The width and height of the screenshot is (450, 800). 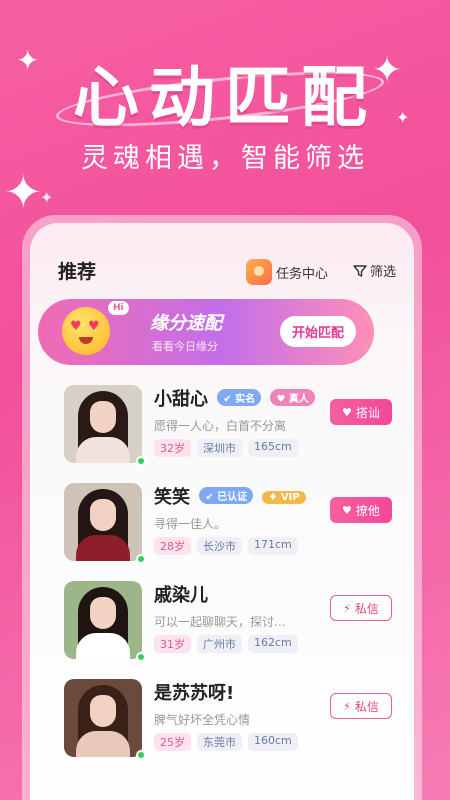 What do you see at coordinates (181, 399) in the screenshot?
I see `user-name-text: 小甜心` at bounding box center [181, 399].